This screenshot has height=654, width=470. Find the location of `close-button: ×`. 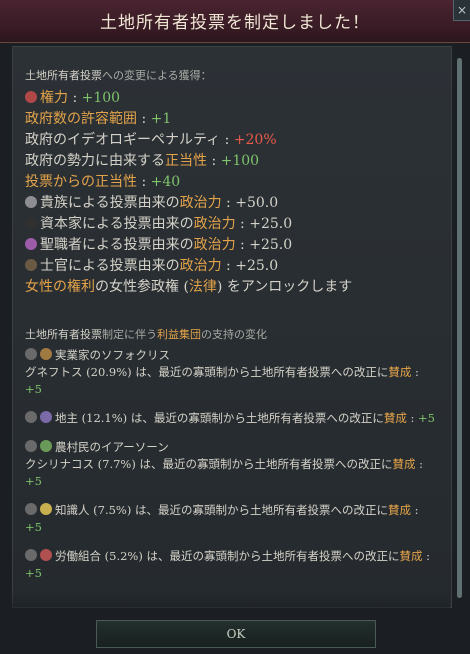

close-button: × is located at coordinates (461, 10).